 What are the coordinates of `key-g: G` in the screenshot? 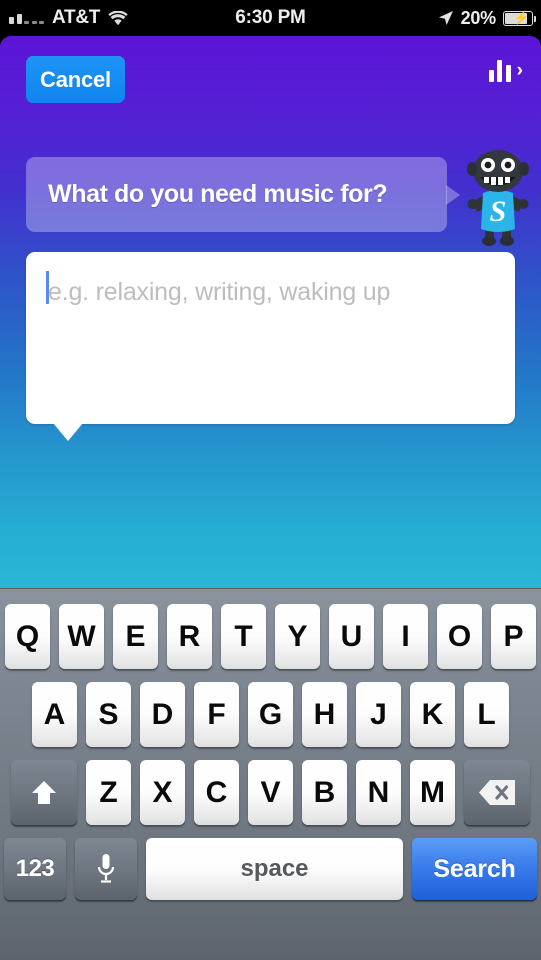 It's located at (270, 714).